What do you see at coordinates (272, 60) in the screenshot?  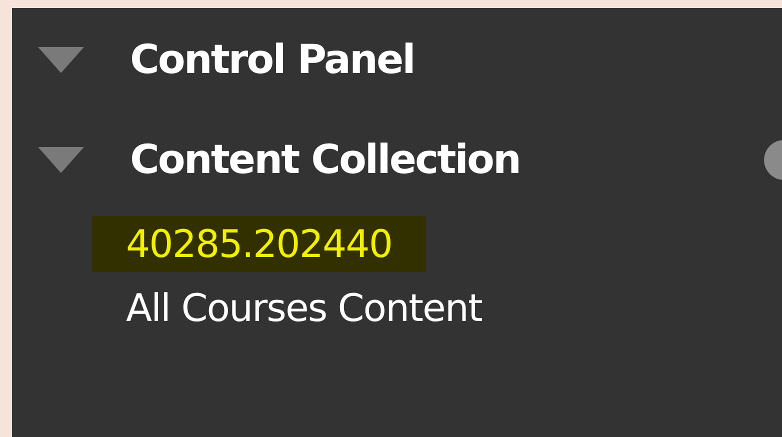 I see `section-title: Control Panel` at bounding box center [272, 60].